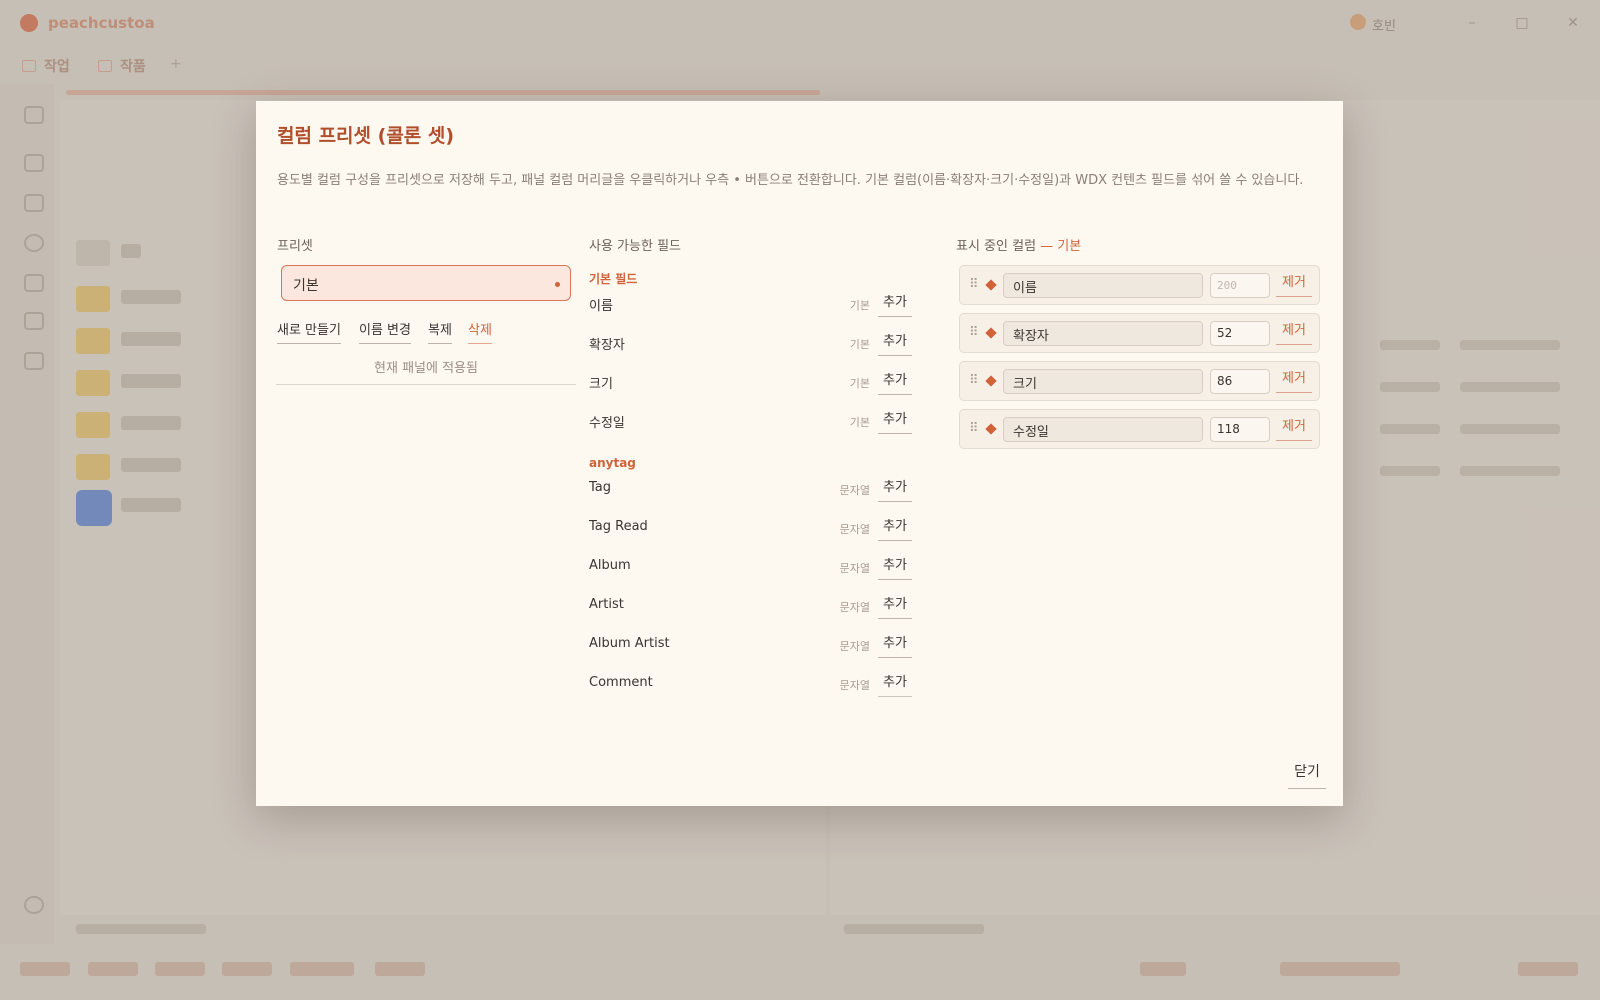 This screenshot has width=1600, height=1000. What do you see at coordinates (1103, 285) in the screenshot?
I see `column-name-input: 이름` at bounding box center [1103, 285].